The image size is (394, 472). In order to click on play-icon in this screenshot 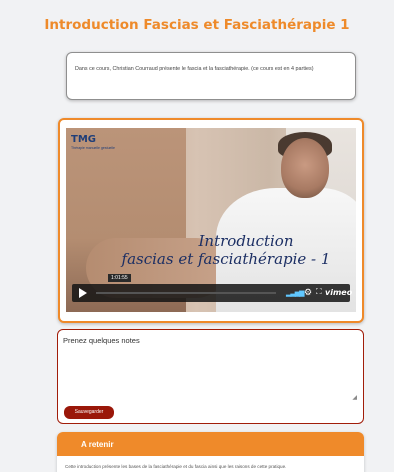, I will do `click(83, 293)`.